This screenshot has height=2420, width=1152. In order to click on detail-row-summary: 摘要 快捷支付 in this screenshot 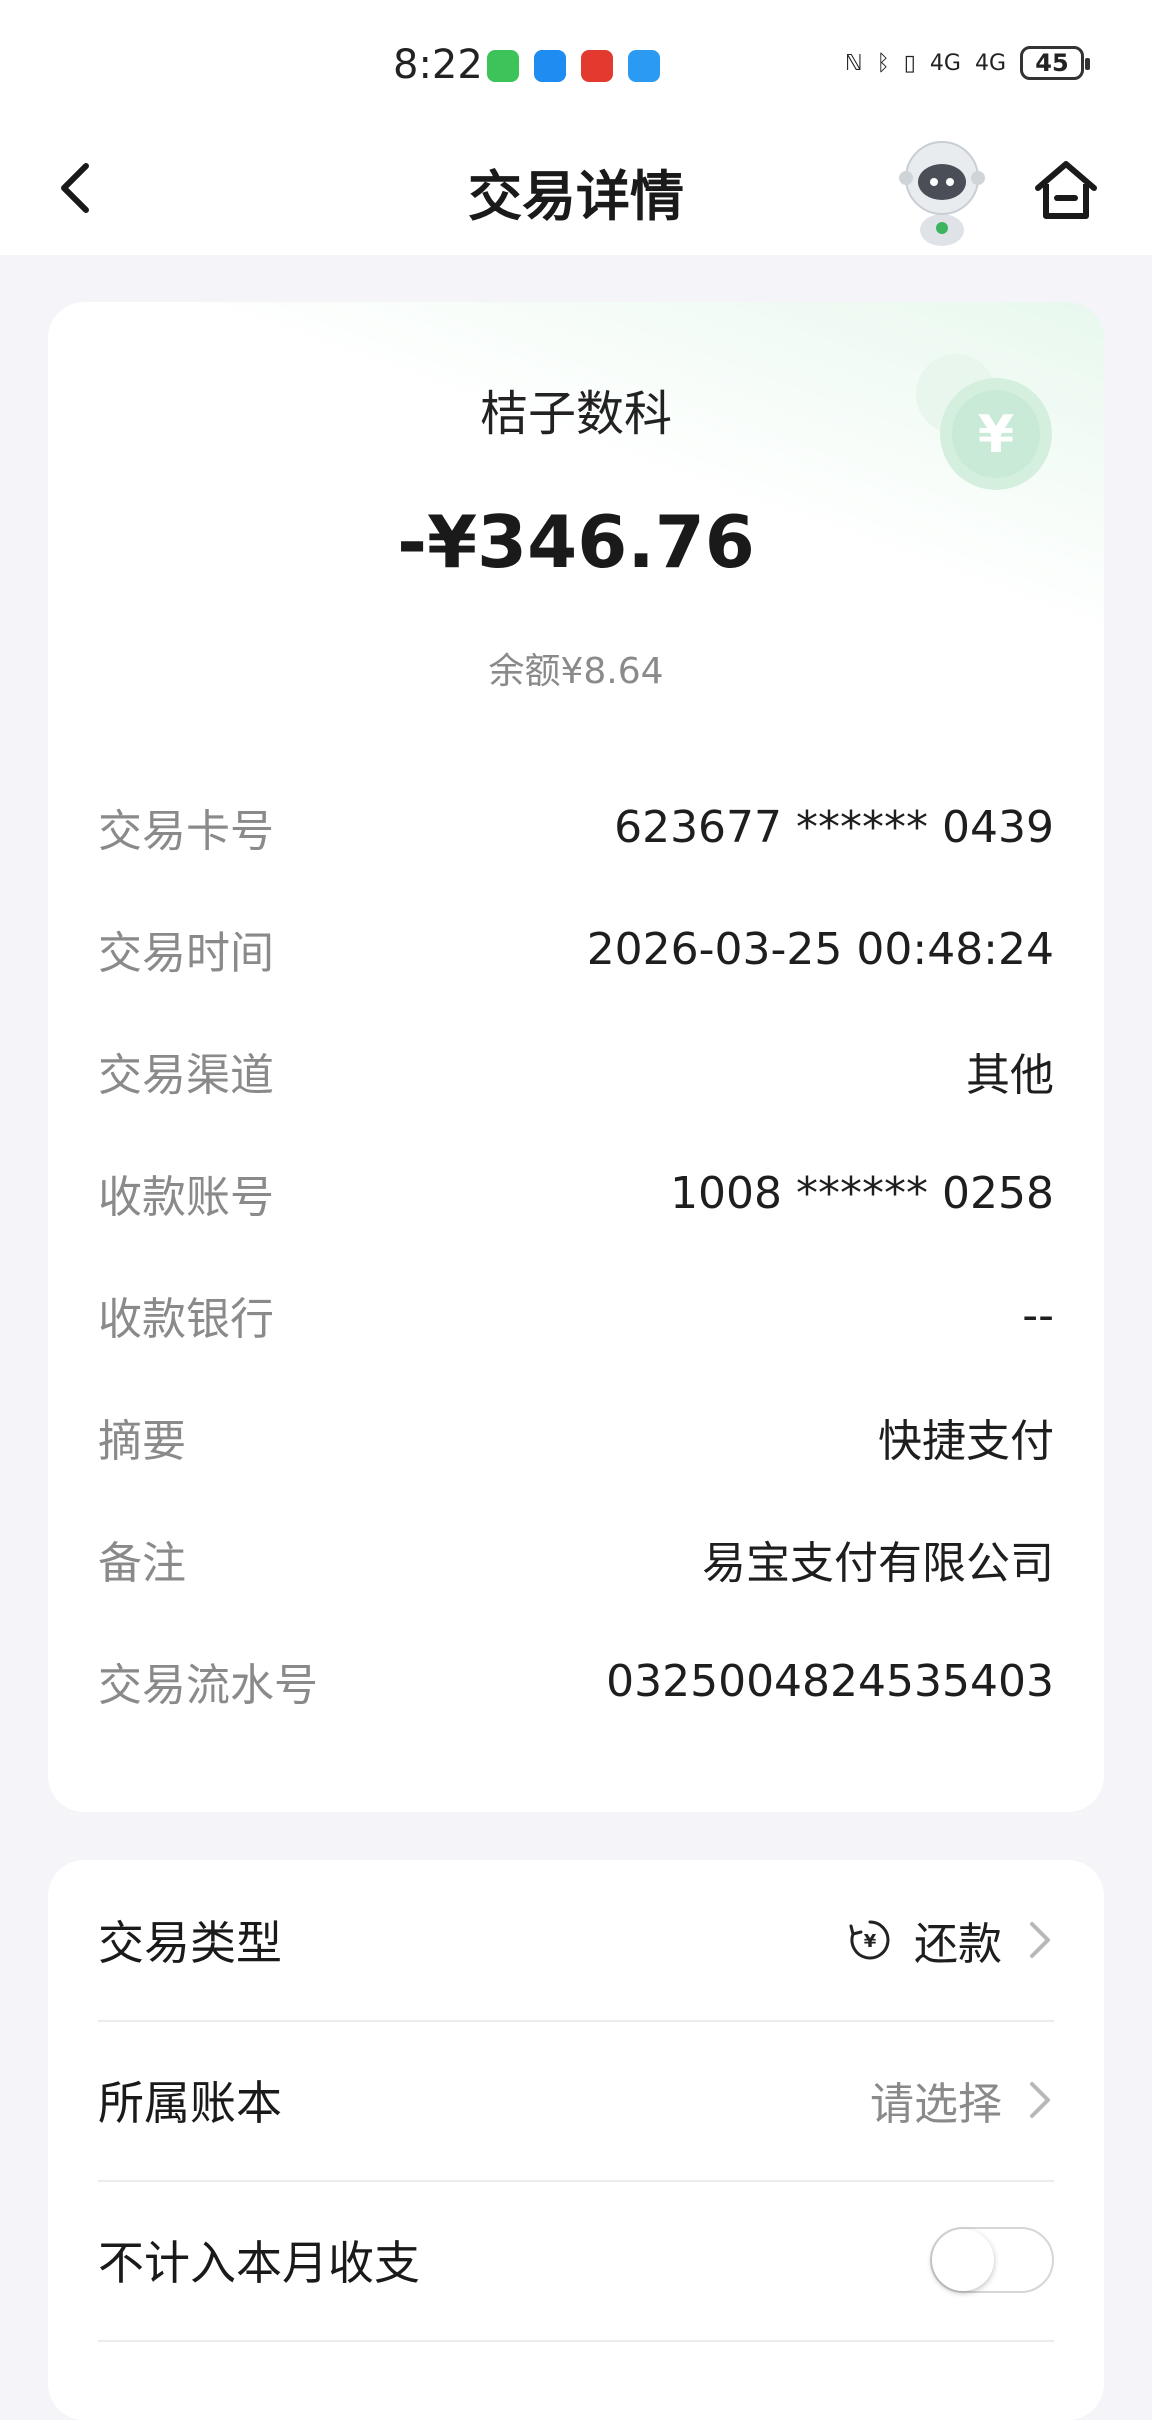, I will do `click(576, 1437)`.